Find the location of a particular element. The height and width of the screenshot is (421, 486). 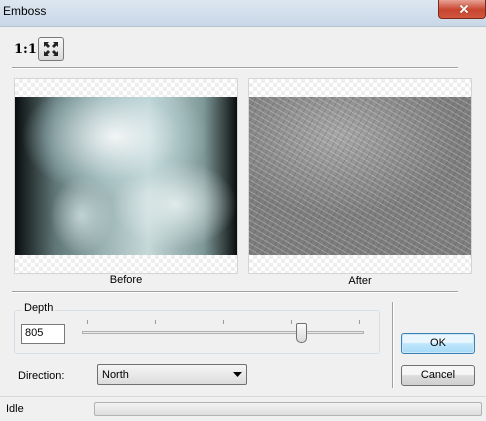

title-bar: Emboss is located at coordinates (243, 13).